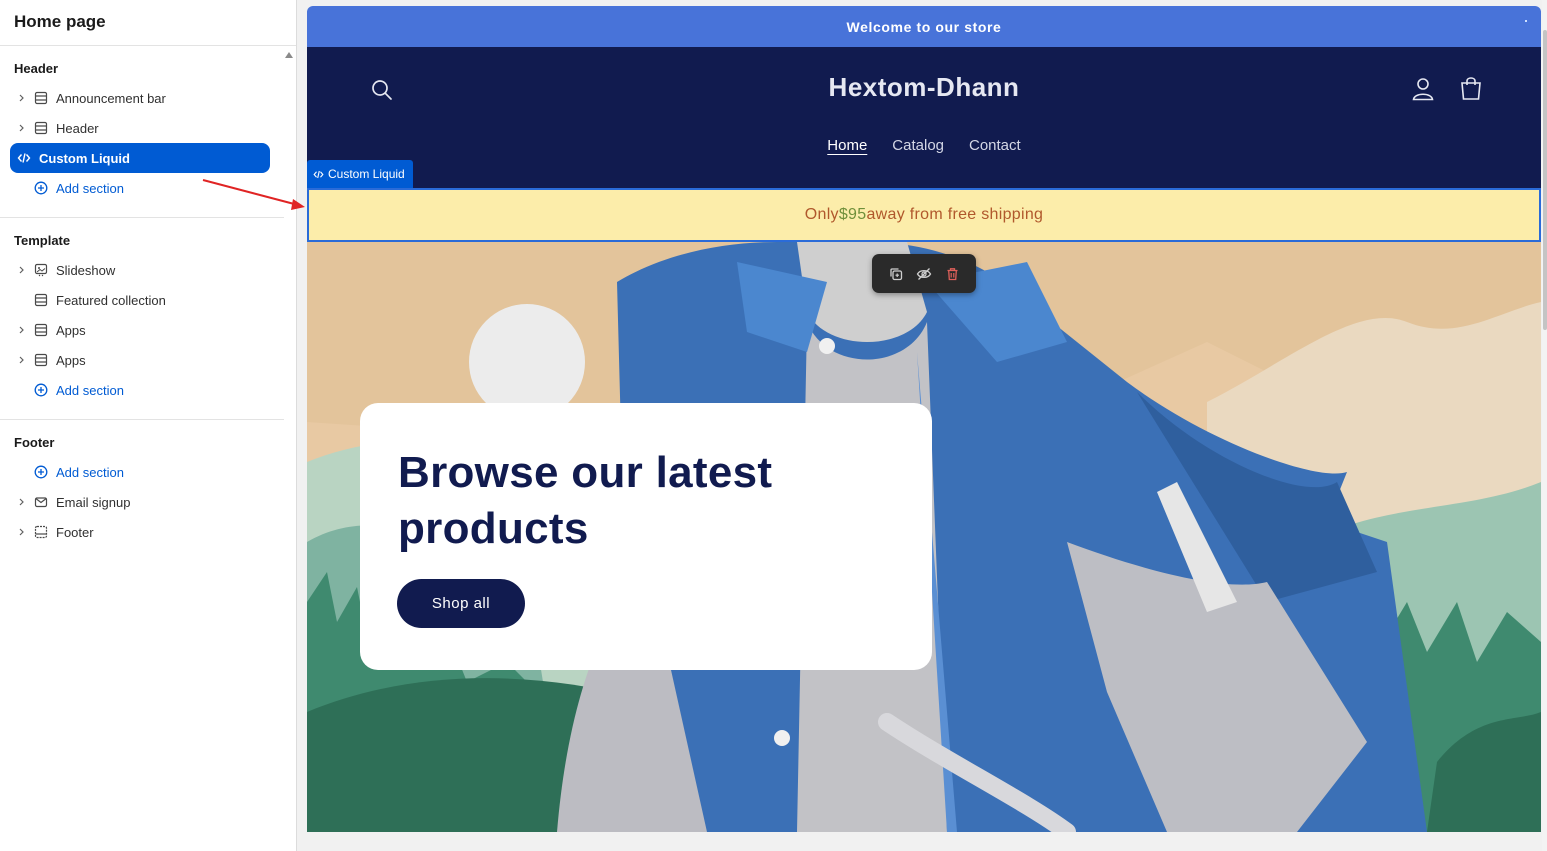 The image size is (1547, 851). I want to click on slideshow-icon, so click(41, 270).